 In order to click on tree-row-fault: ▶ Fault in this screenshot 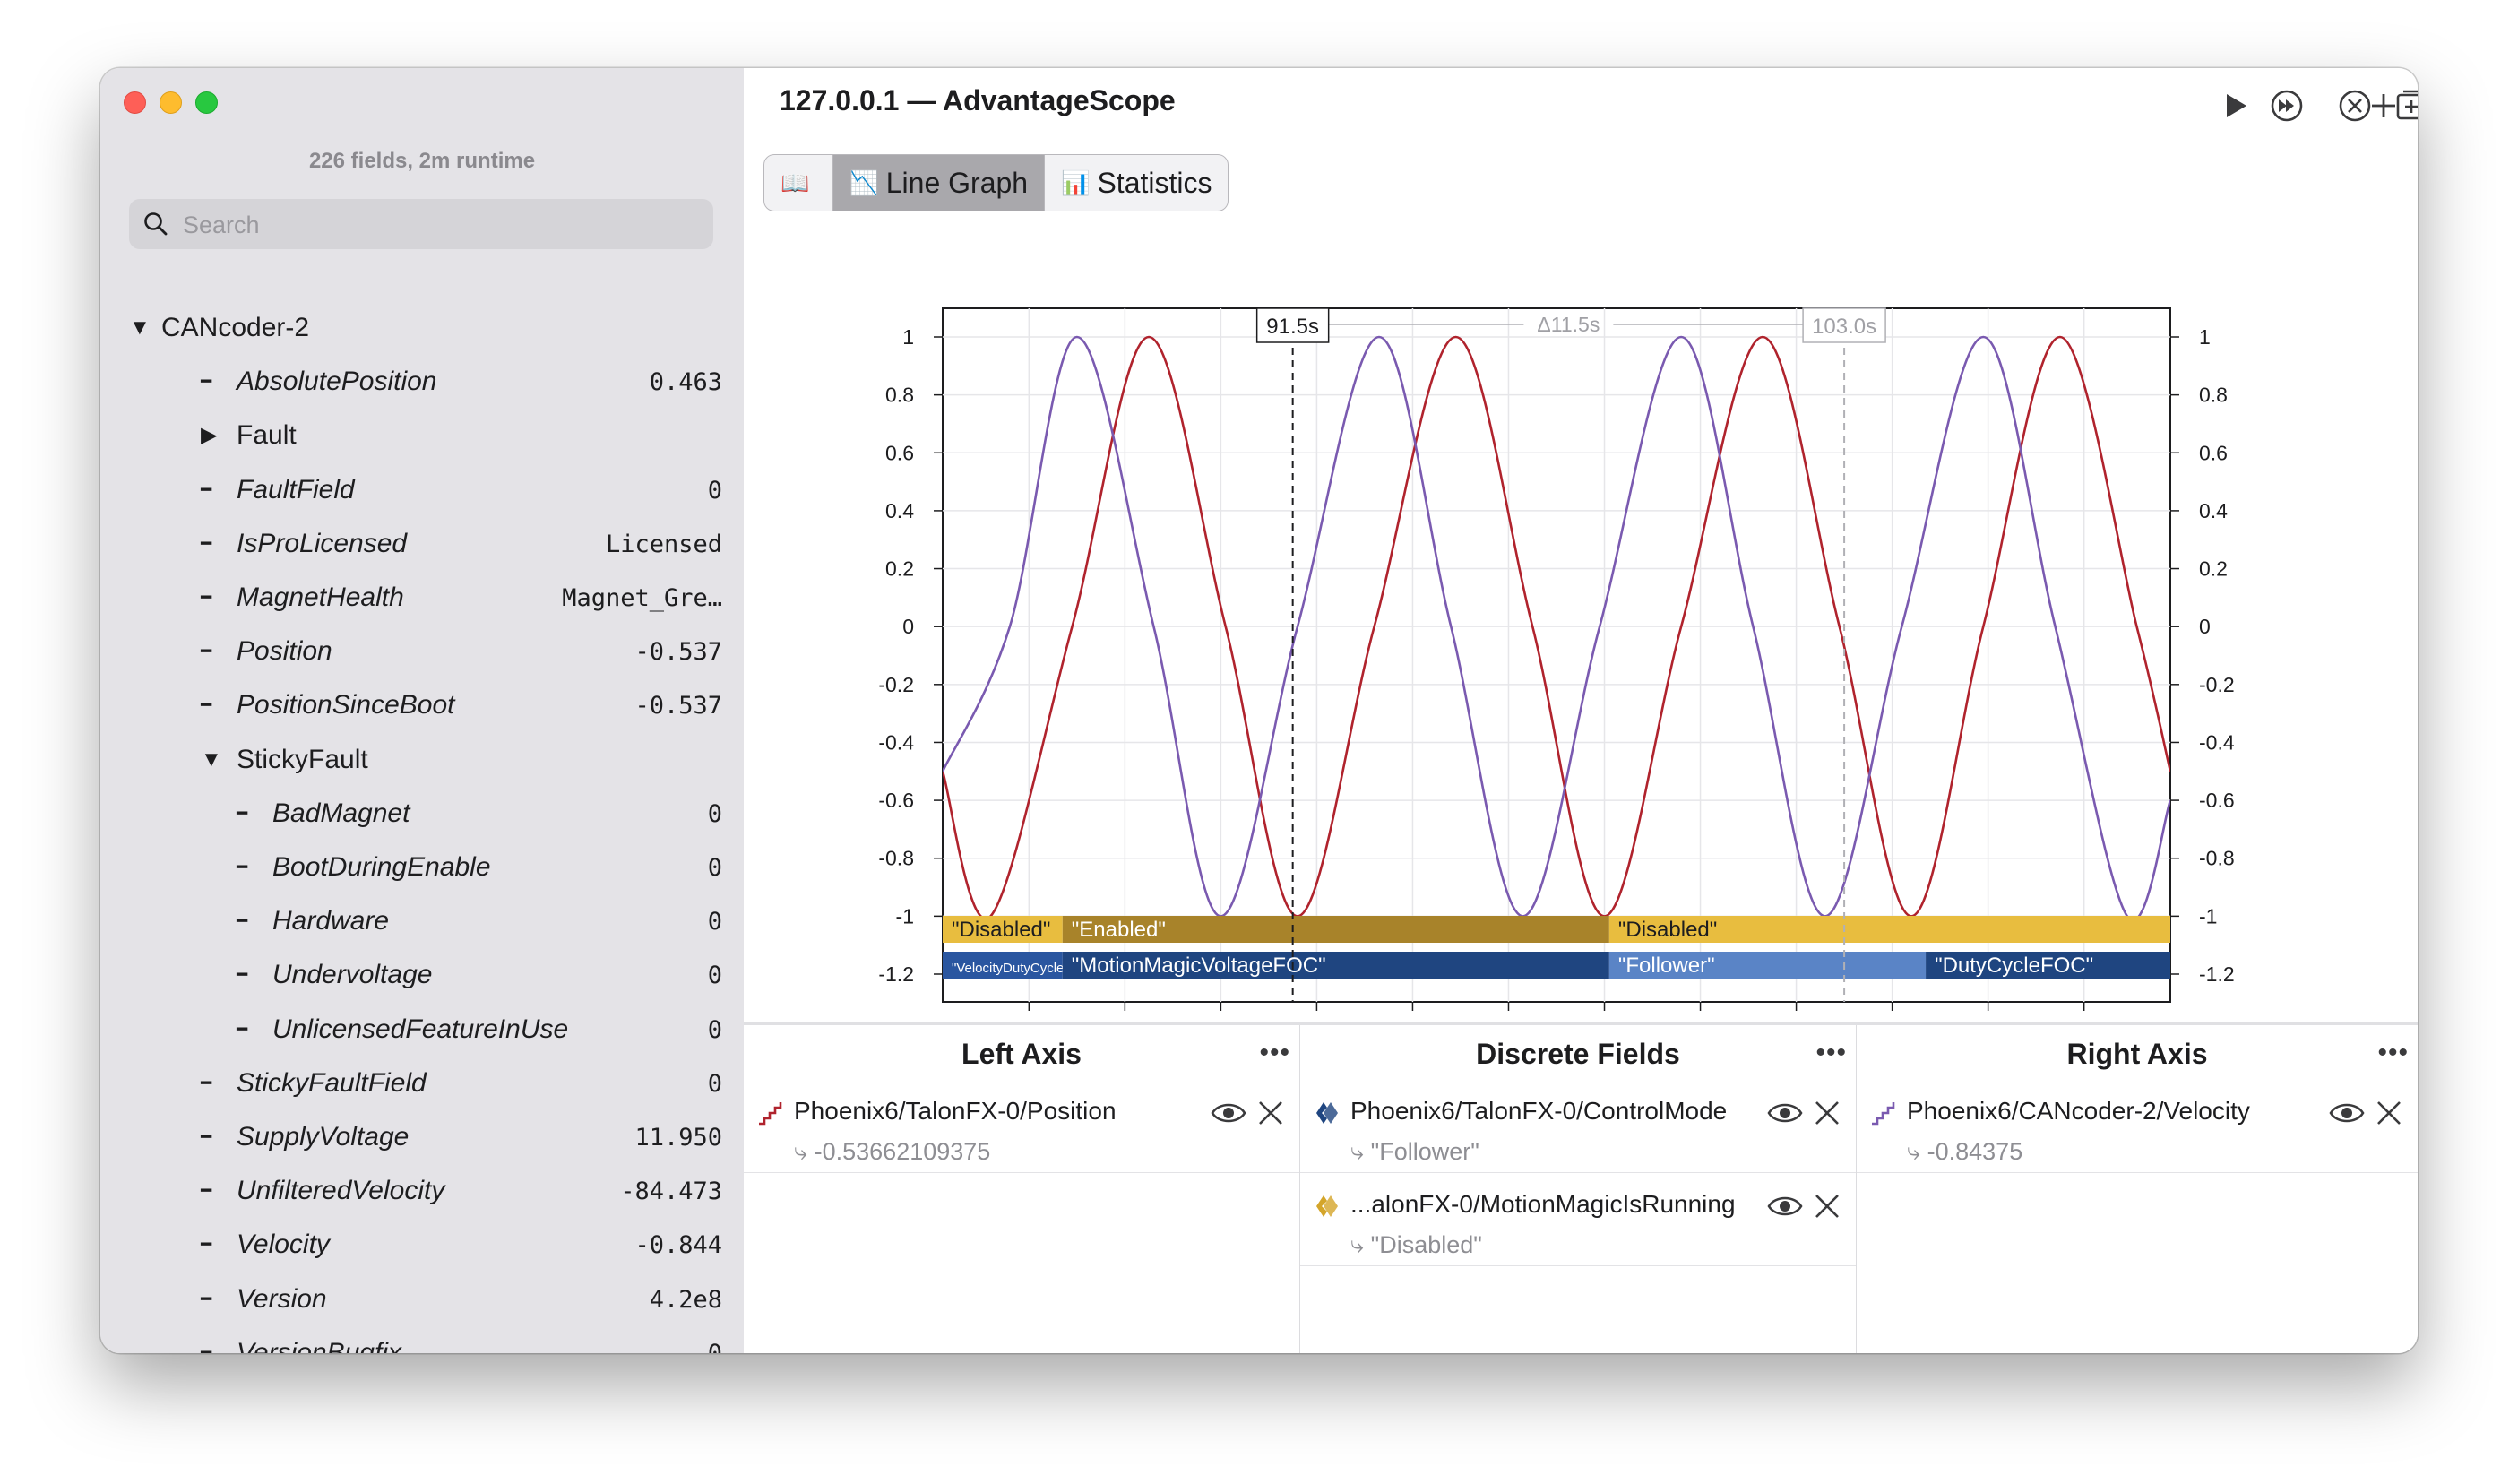, I will do `click(422, 435)`.